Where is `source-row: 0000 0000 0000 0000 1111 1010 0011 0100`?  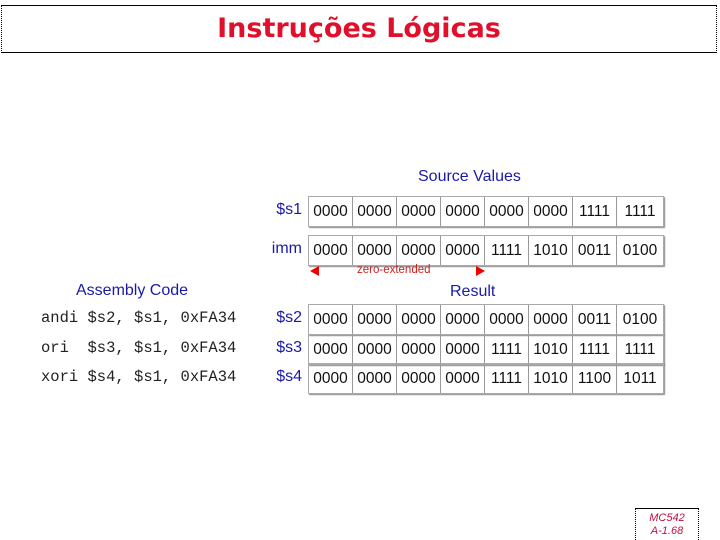
source-row: 0000 0000 0000 0000 1111 1010 0011 0100 is located at coordinates (486, 250).